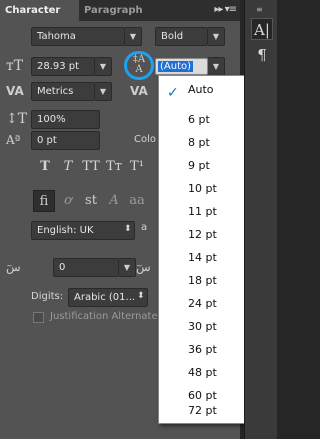  Describe the element at coordinates (176, 66) in the screenshot. I see `leading-value: (Auto)` at that location.